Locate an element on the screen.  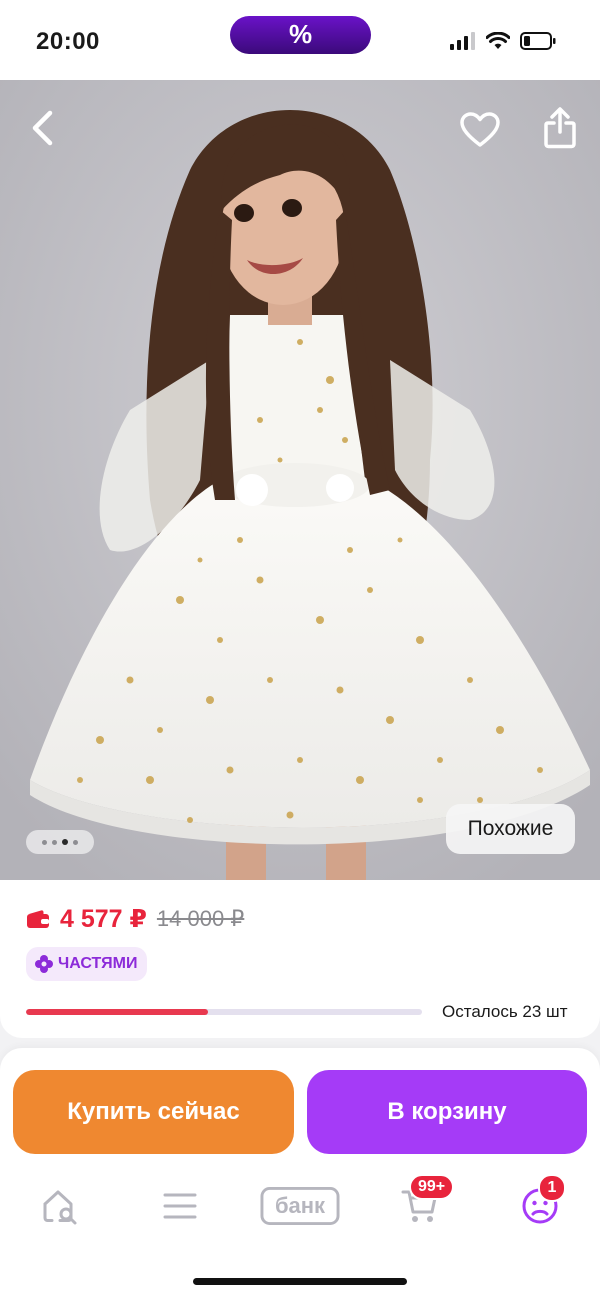
battery-icon is located at coordinates (538, 41).